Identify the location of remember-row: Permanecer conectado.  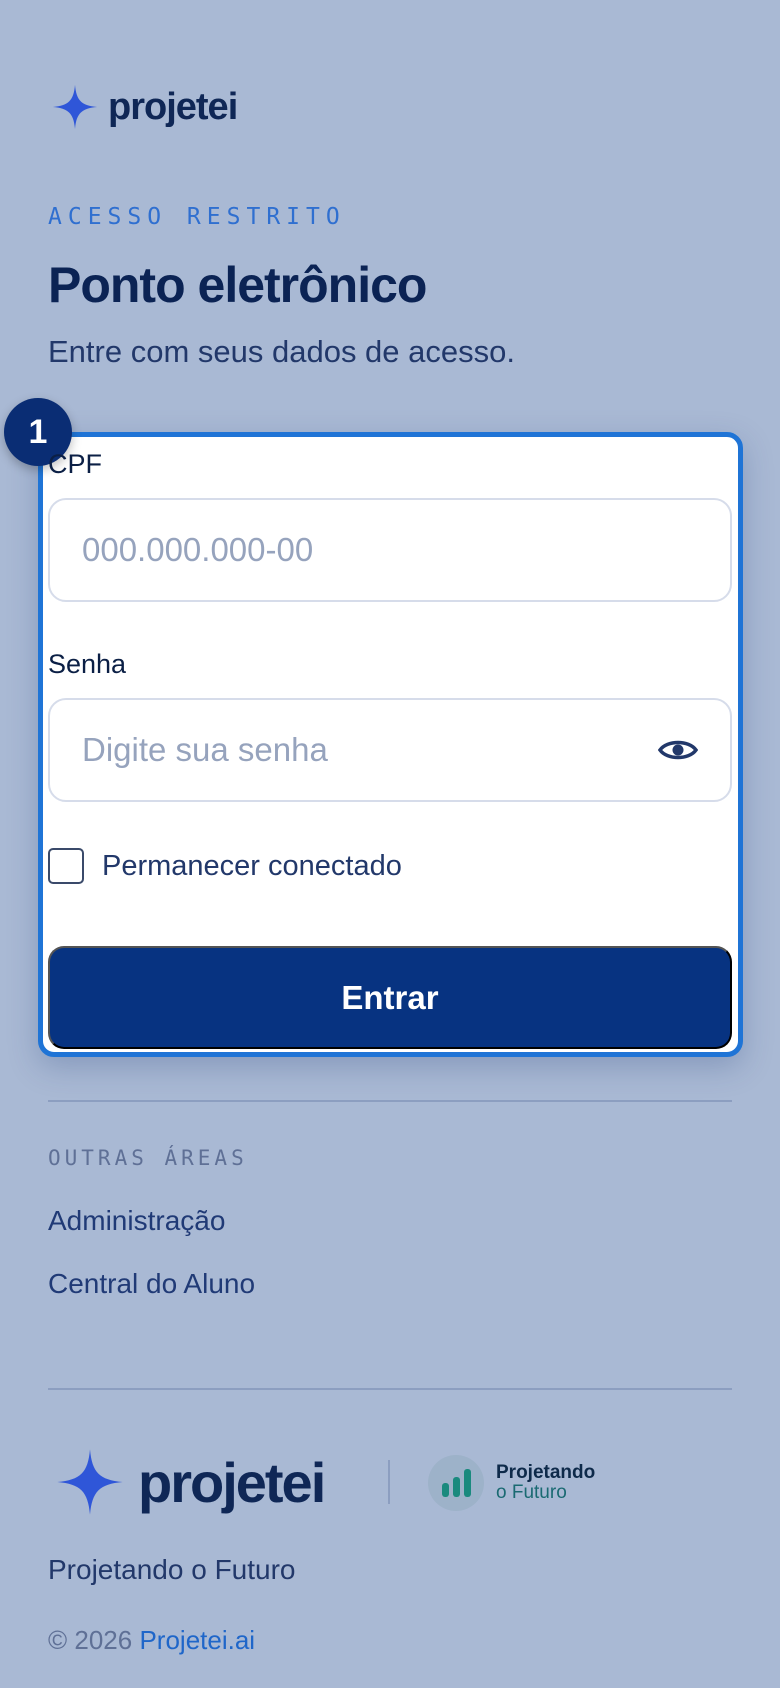
(225, 866).